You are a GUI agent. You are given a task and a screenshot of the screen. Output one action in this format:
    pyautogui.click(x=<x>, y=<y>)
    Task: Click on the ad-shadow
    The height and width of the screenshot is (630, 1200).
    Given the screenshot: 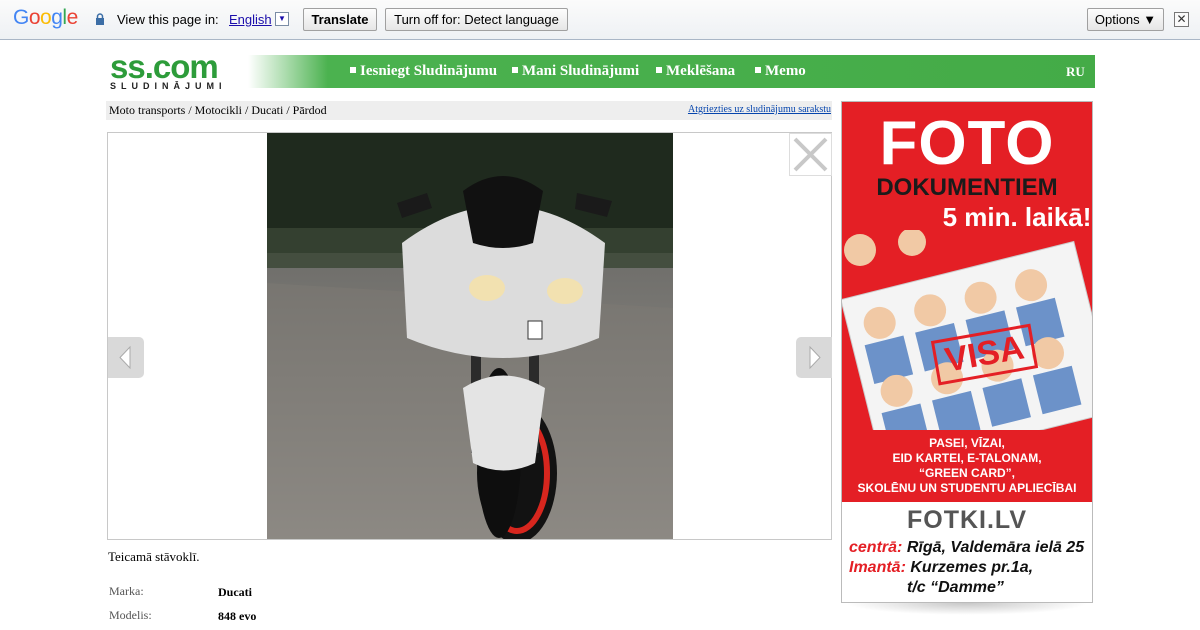 What is the action you would take?
    pyautogui.click(x=967, y=609)
    